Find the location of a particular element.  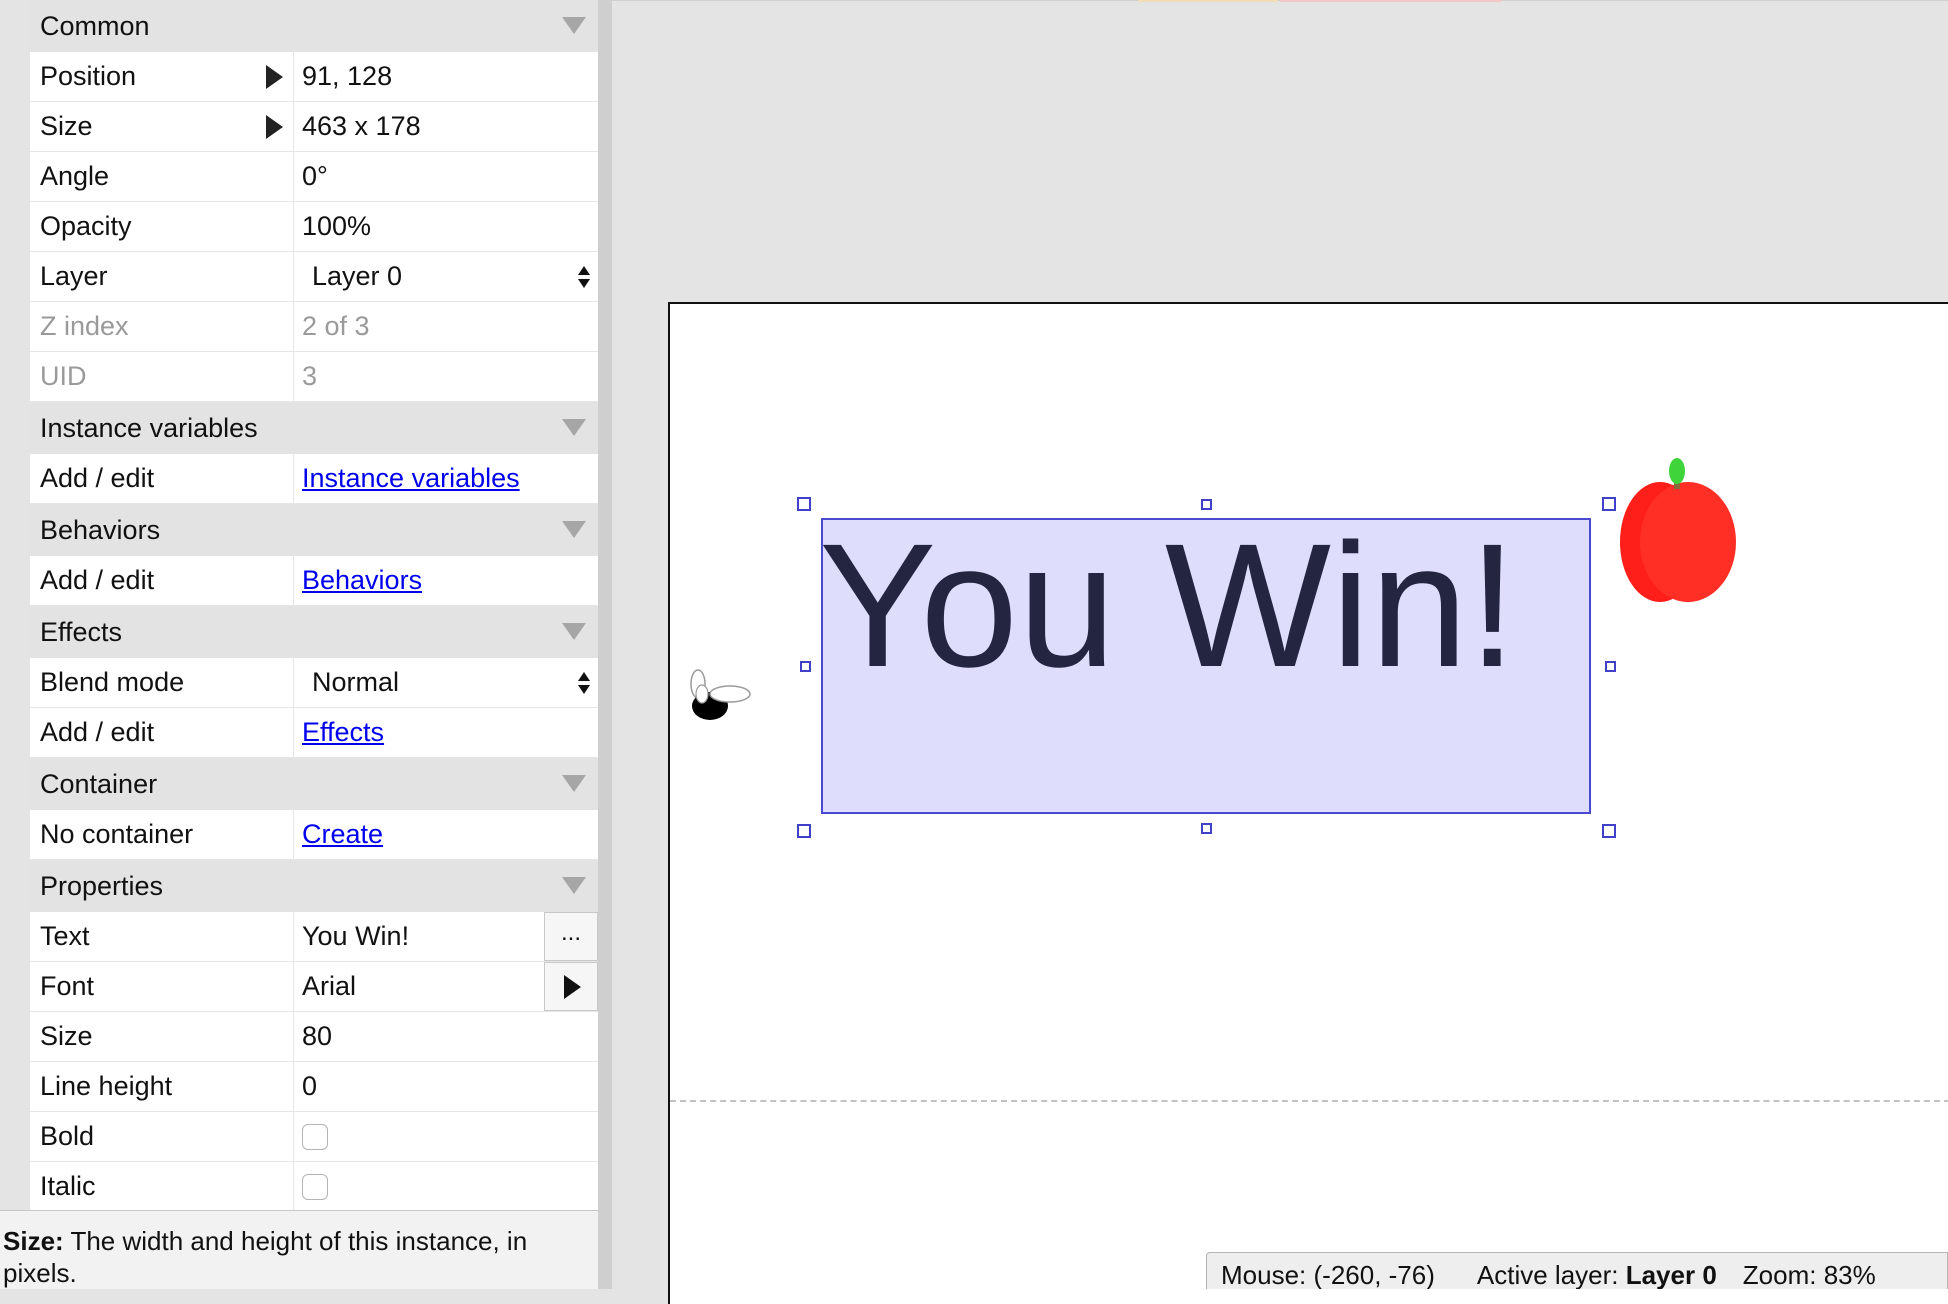

text-object-content: You Win! is located at coordinates (1169, 611).